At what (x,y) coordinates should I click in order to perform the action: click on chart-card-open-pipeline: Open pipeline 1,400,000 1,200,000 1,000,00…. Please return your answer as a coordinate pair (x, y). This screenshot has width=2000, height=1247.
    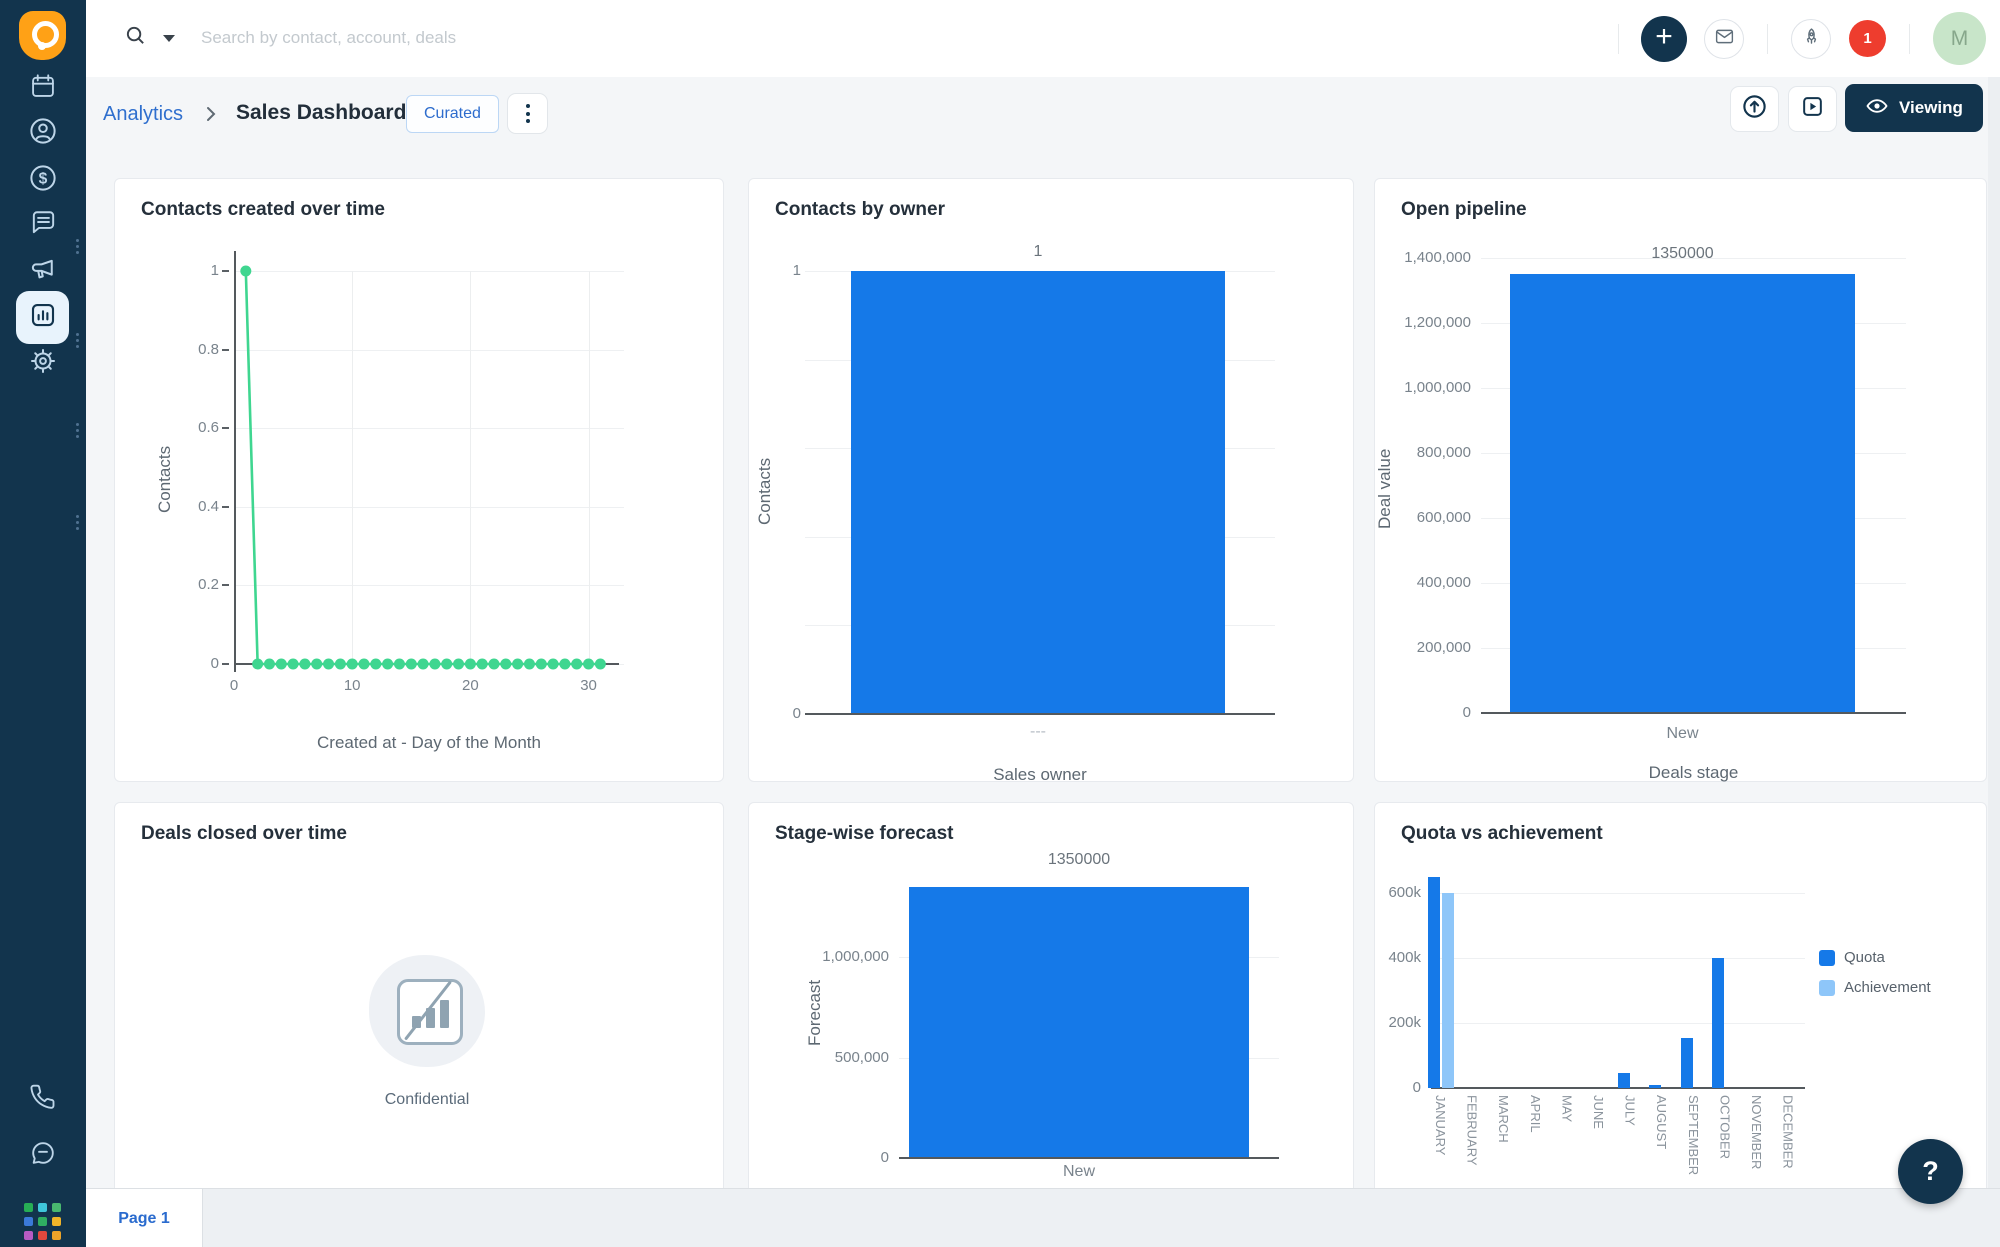
    Looking at the image, I should click on (1680, 480).